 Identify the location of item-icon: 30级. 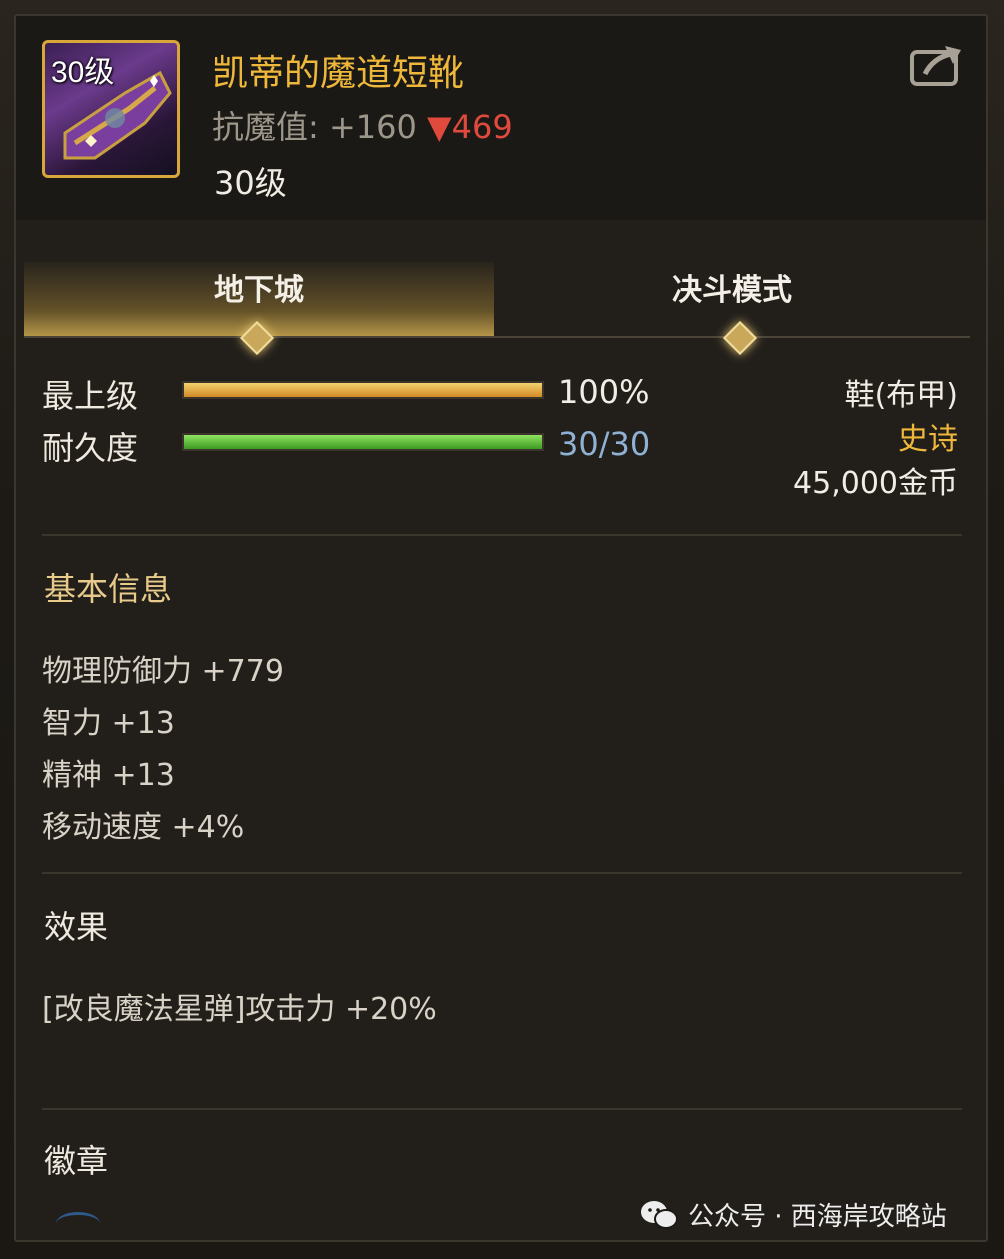
(111, 109).